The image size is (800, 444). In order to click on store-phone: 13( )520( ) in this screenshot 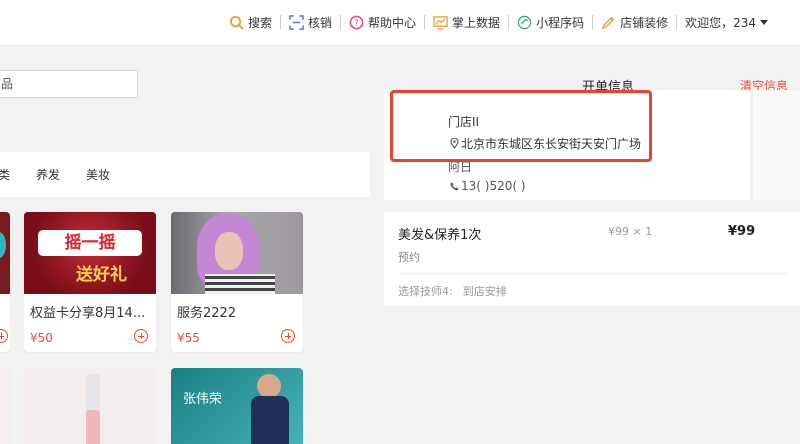, I will do `click(488, 186)`.